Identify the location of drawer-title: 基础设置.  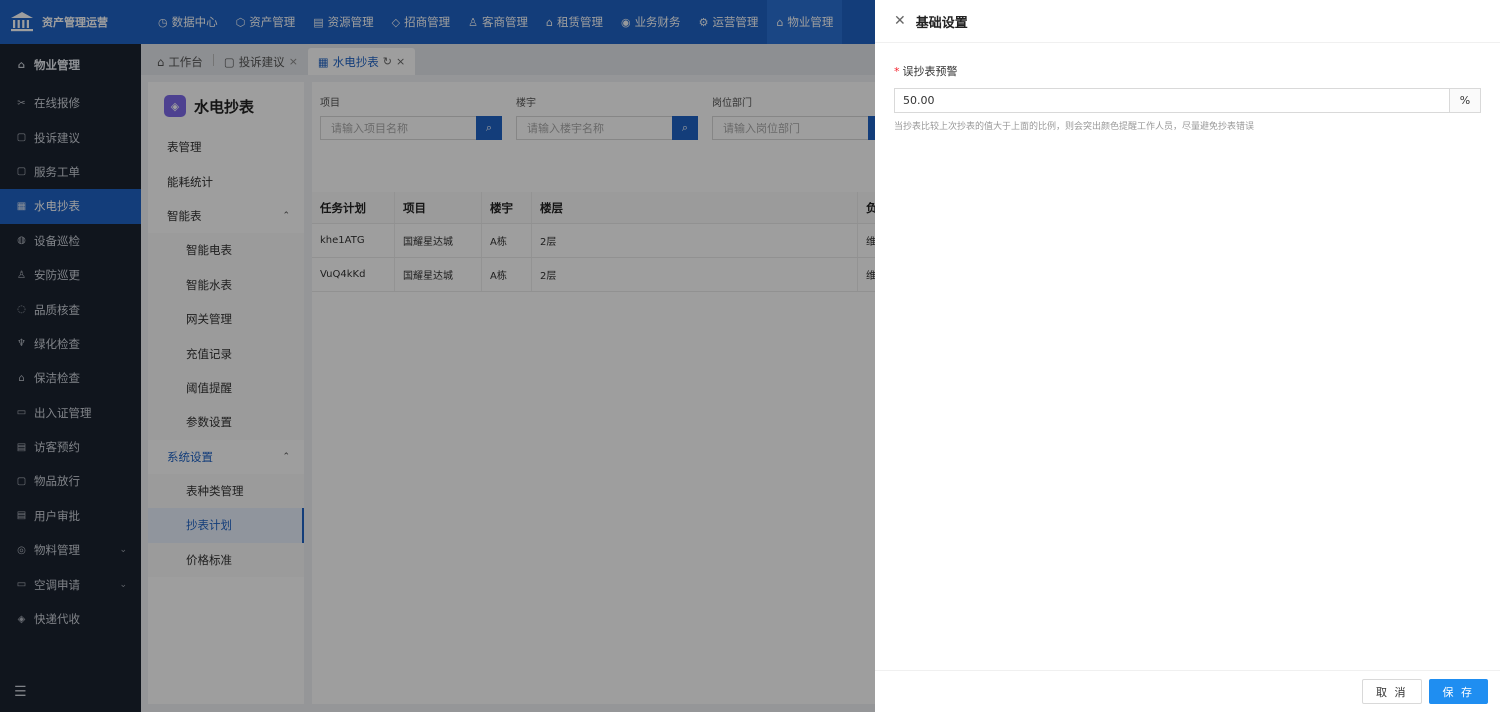
(941, 23).